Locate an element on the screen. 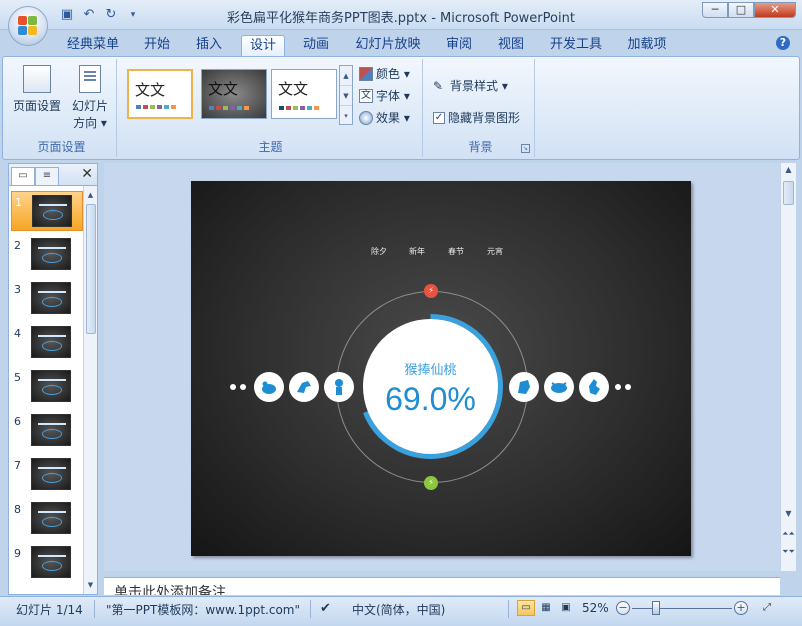 The image size is (802, 626). hide-background-graphics-checkbox: ✓ 隐藏背景图形 is located at coordinates (476, 118).